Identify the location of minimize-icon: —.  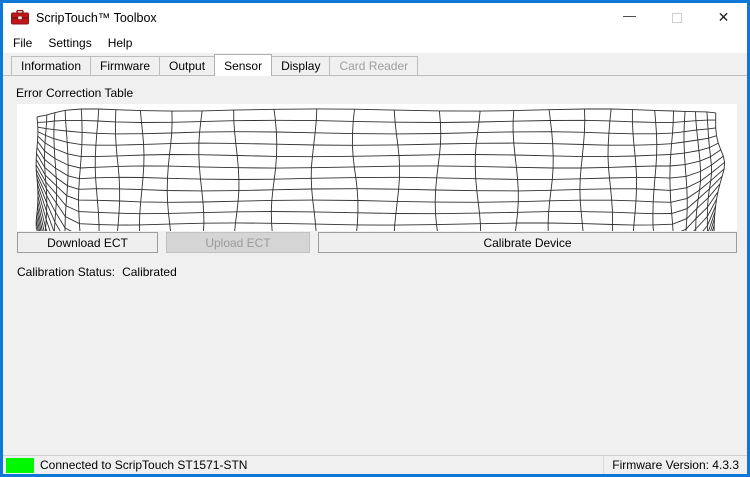
(629, 15).